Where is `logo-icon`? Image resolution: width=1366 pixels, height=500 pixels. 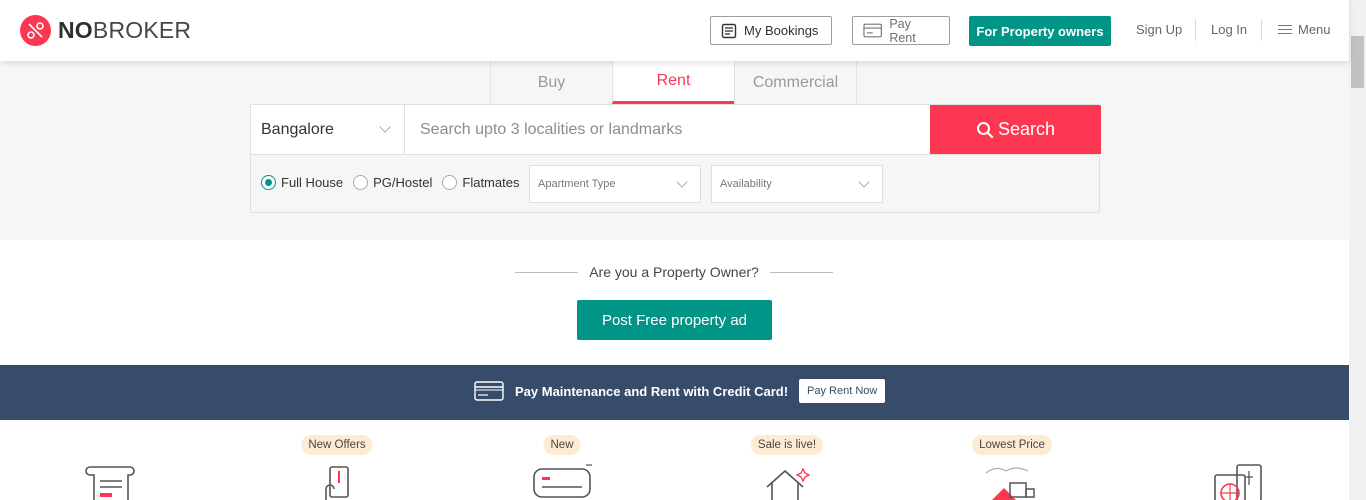 logo-icon is located at coordinates (35, 30).